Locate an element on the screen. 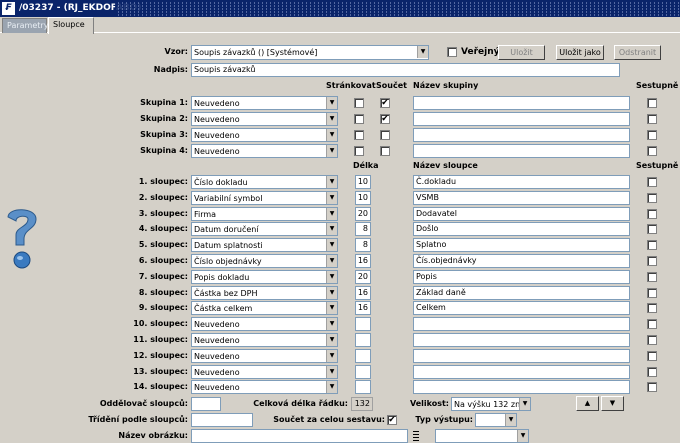  column-length-input: 20 is located at coordinates (363, 213).